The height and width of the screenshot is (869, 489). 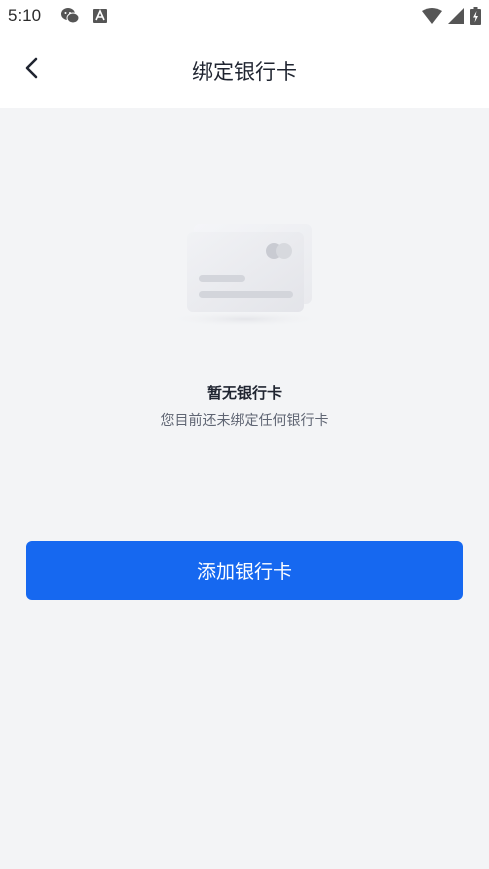 What do you see at coordinates (84, 18) in the screenshot?
I see `status-left-icons` at bounding box center [84, 18].